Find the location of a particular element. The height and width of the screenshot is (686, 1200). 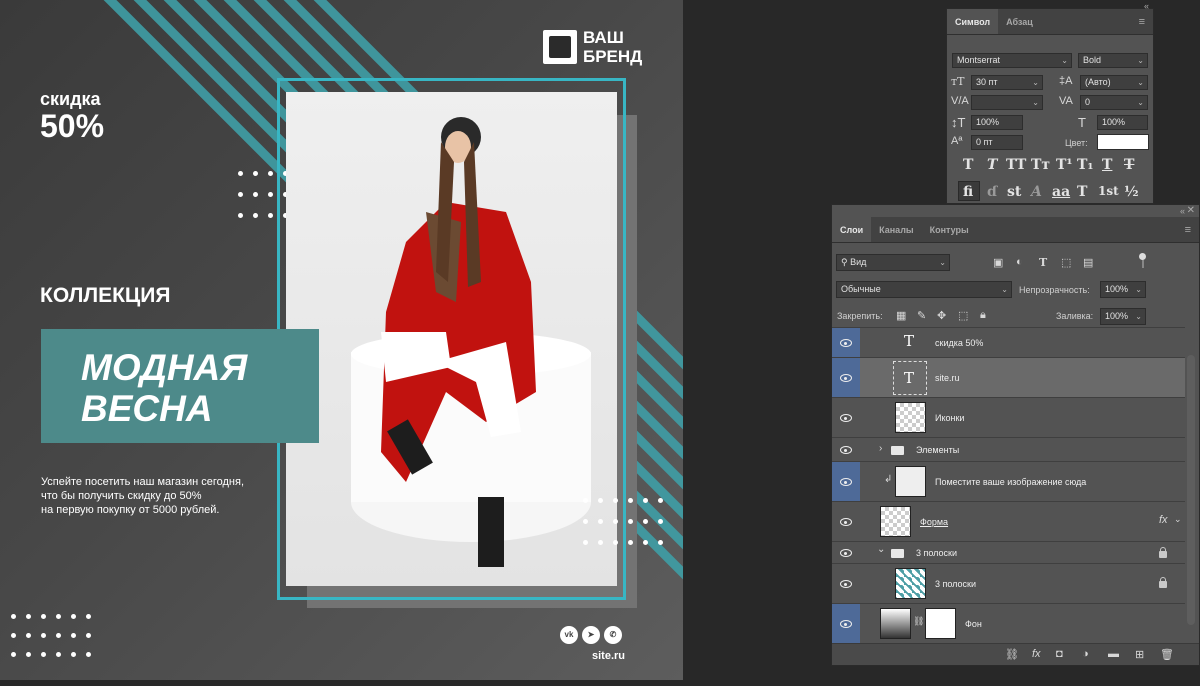

underline-icon: T is located at coordinates (1107, 165).